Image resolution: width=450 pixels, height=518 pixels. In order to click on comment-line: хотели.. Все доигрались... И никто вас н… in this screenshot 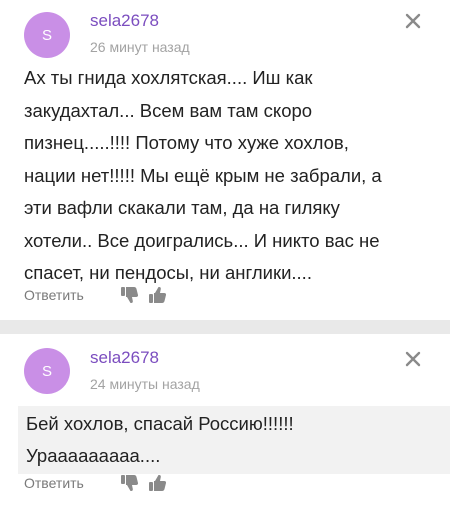, I will do `click(202, 240)`.